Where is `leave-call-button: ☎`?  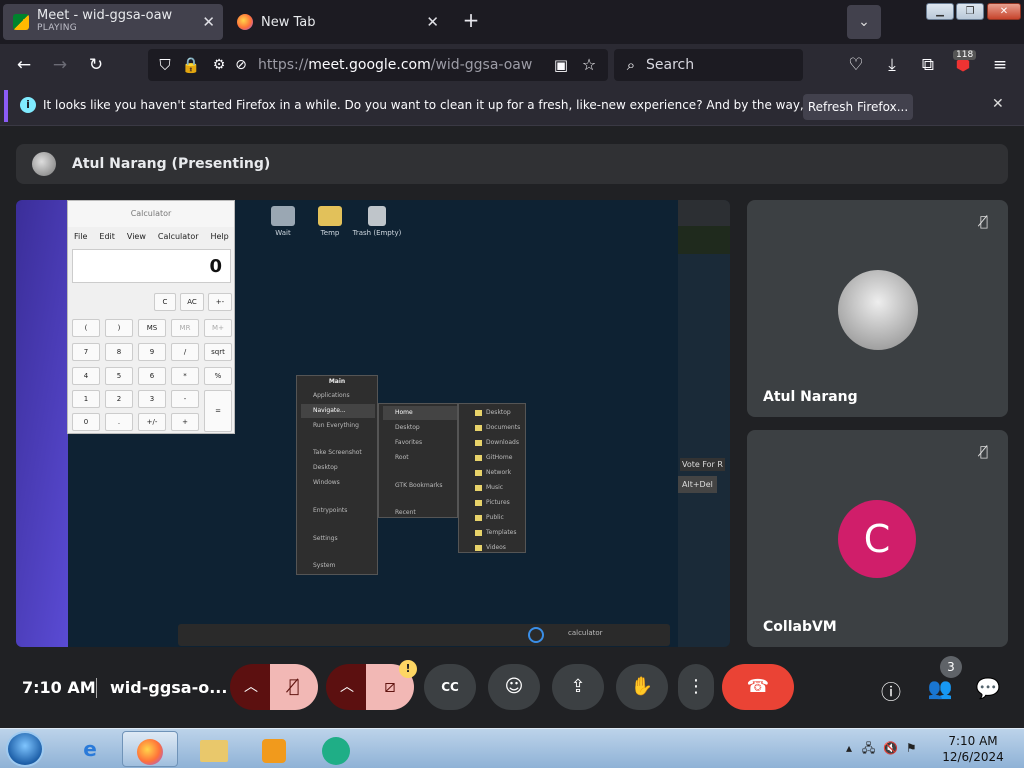 leave-call-button: ☎ is located at coordinates (758, 687).